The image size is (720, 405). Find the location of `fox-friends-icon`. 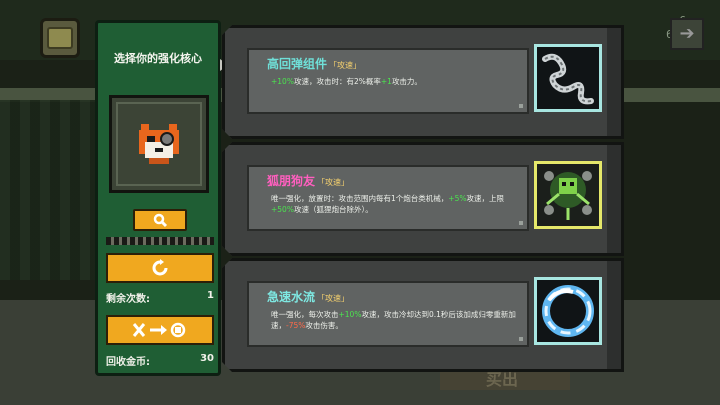

fox-friends-icon is located at coordinates (568, 195).